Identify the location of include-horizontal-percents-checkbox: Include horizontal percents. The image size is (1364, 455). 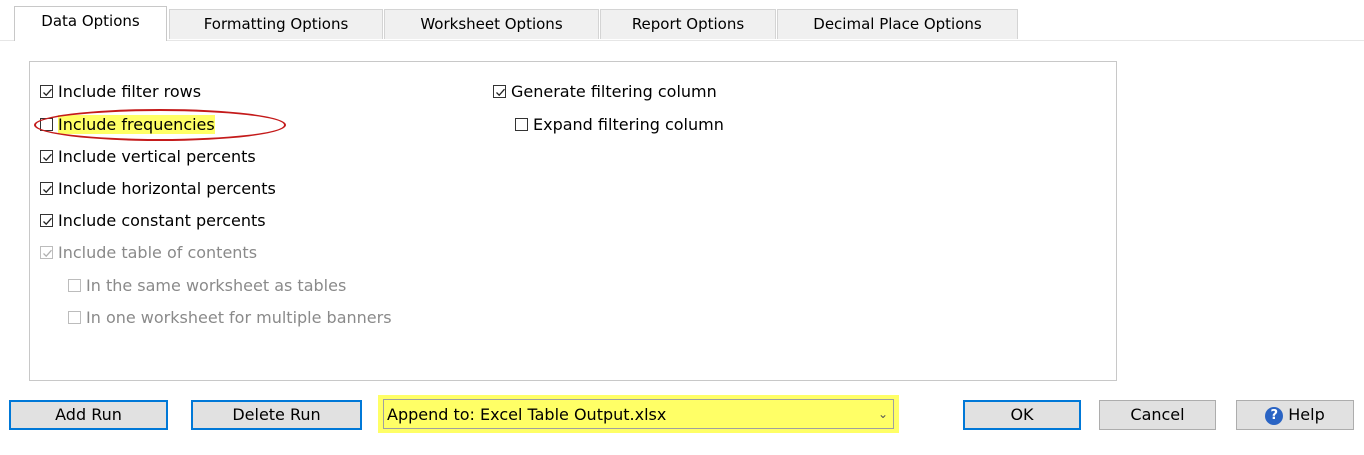
(158, 188).